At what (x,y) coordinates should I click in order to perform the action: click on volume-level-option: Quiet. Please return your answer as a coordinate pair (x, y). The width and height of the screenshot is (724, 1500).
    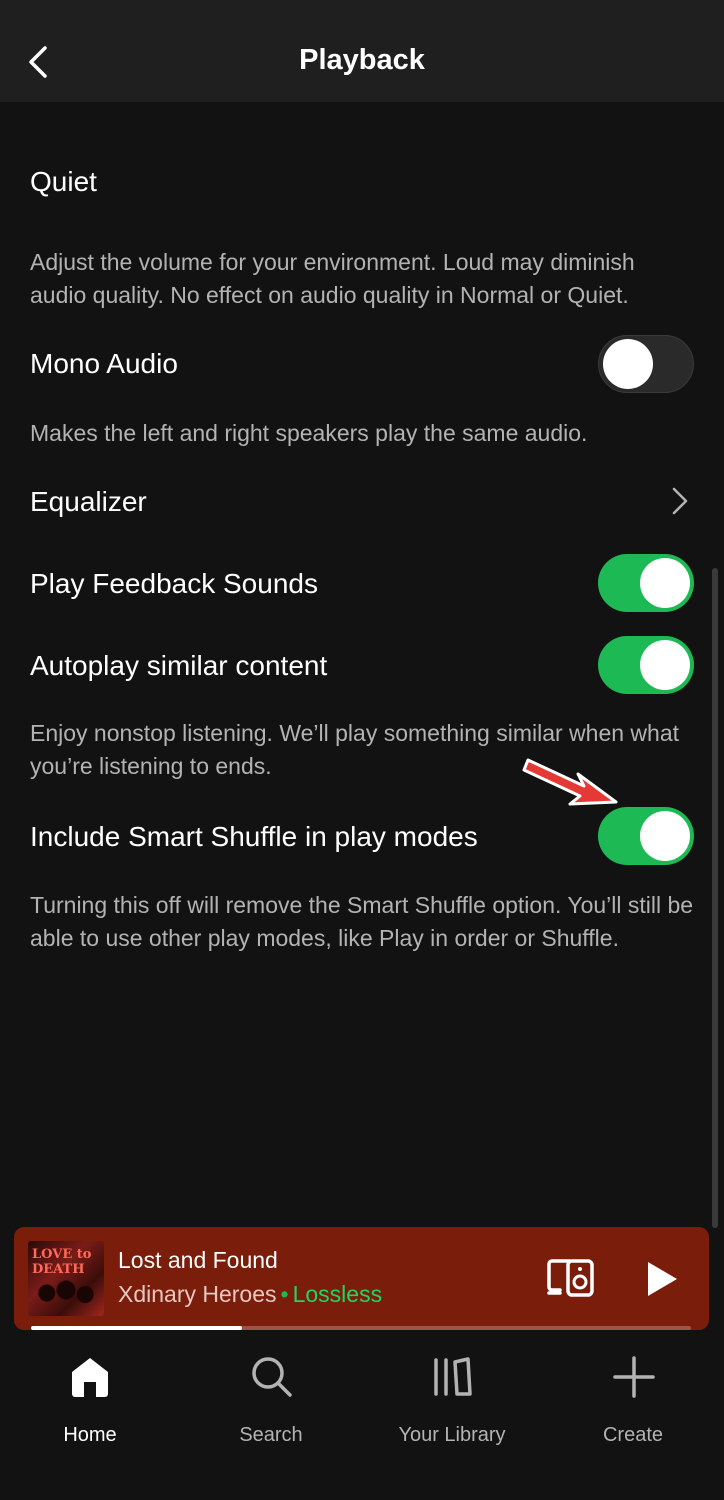
    Looking at the image, I should click on (63, 182).